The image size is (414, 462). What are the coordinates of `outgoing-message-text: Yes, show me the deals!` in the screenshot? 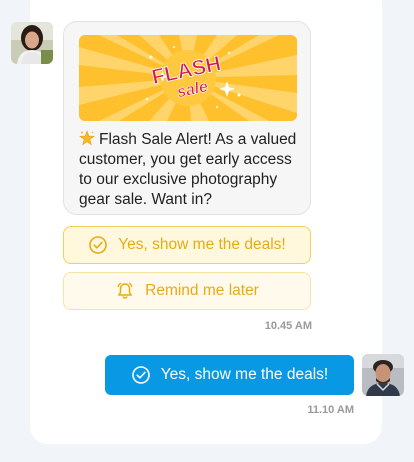 It's located at (244, 374).